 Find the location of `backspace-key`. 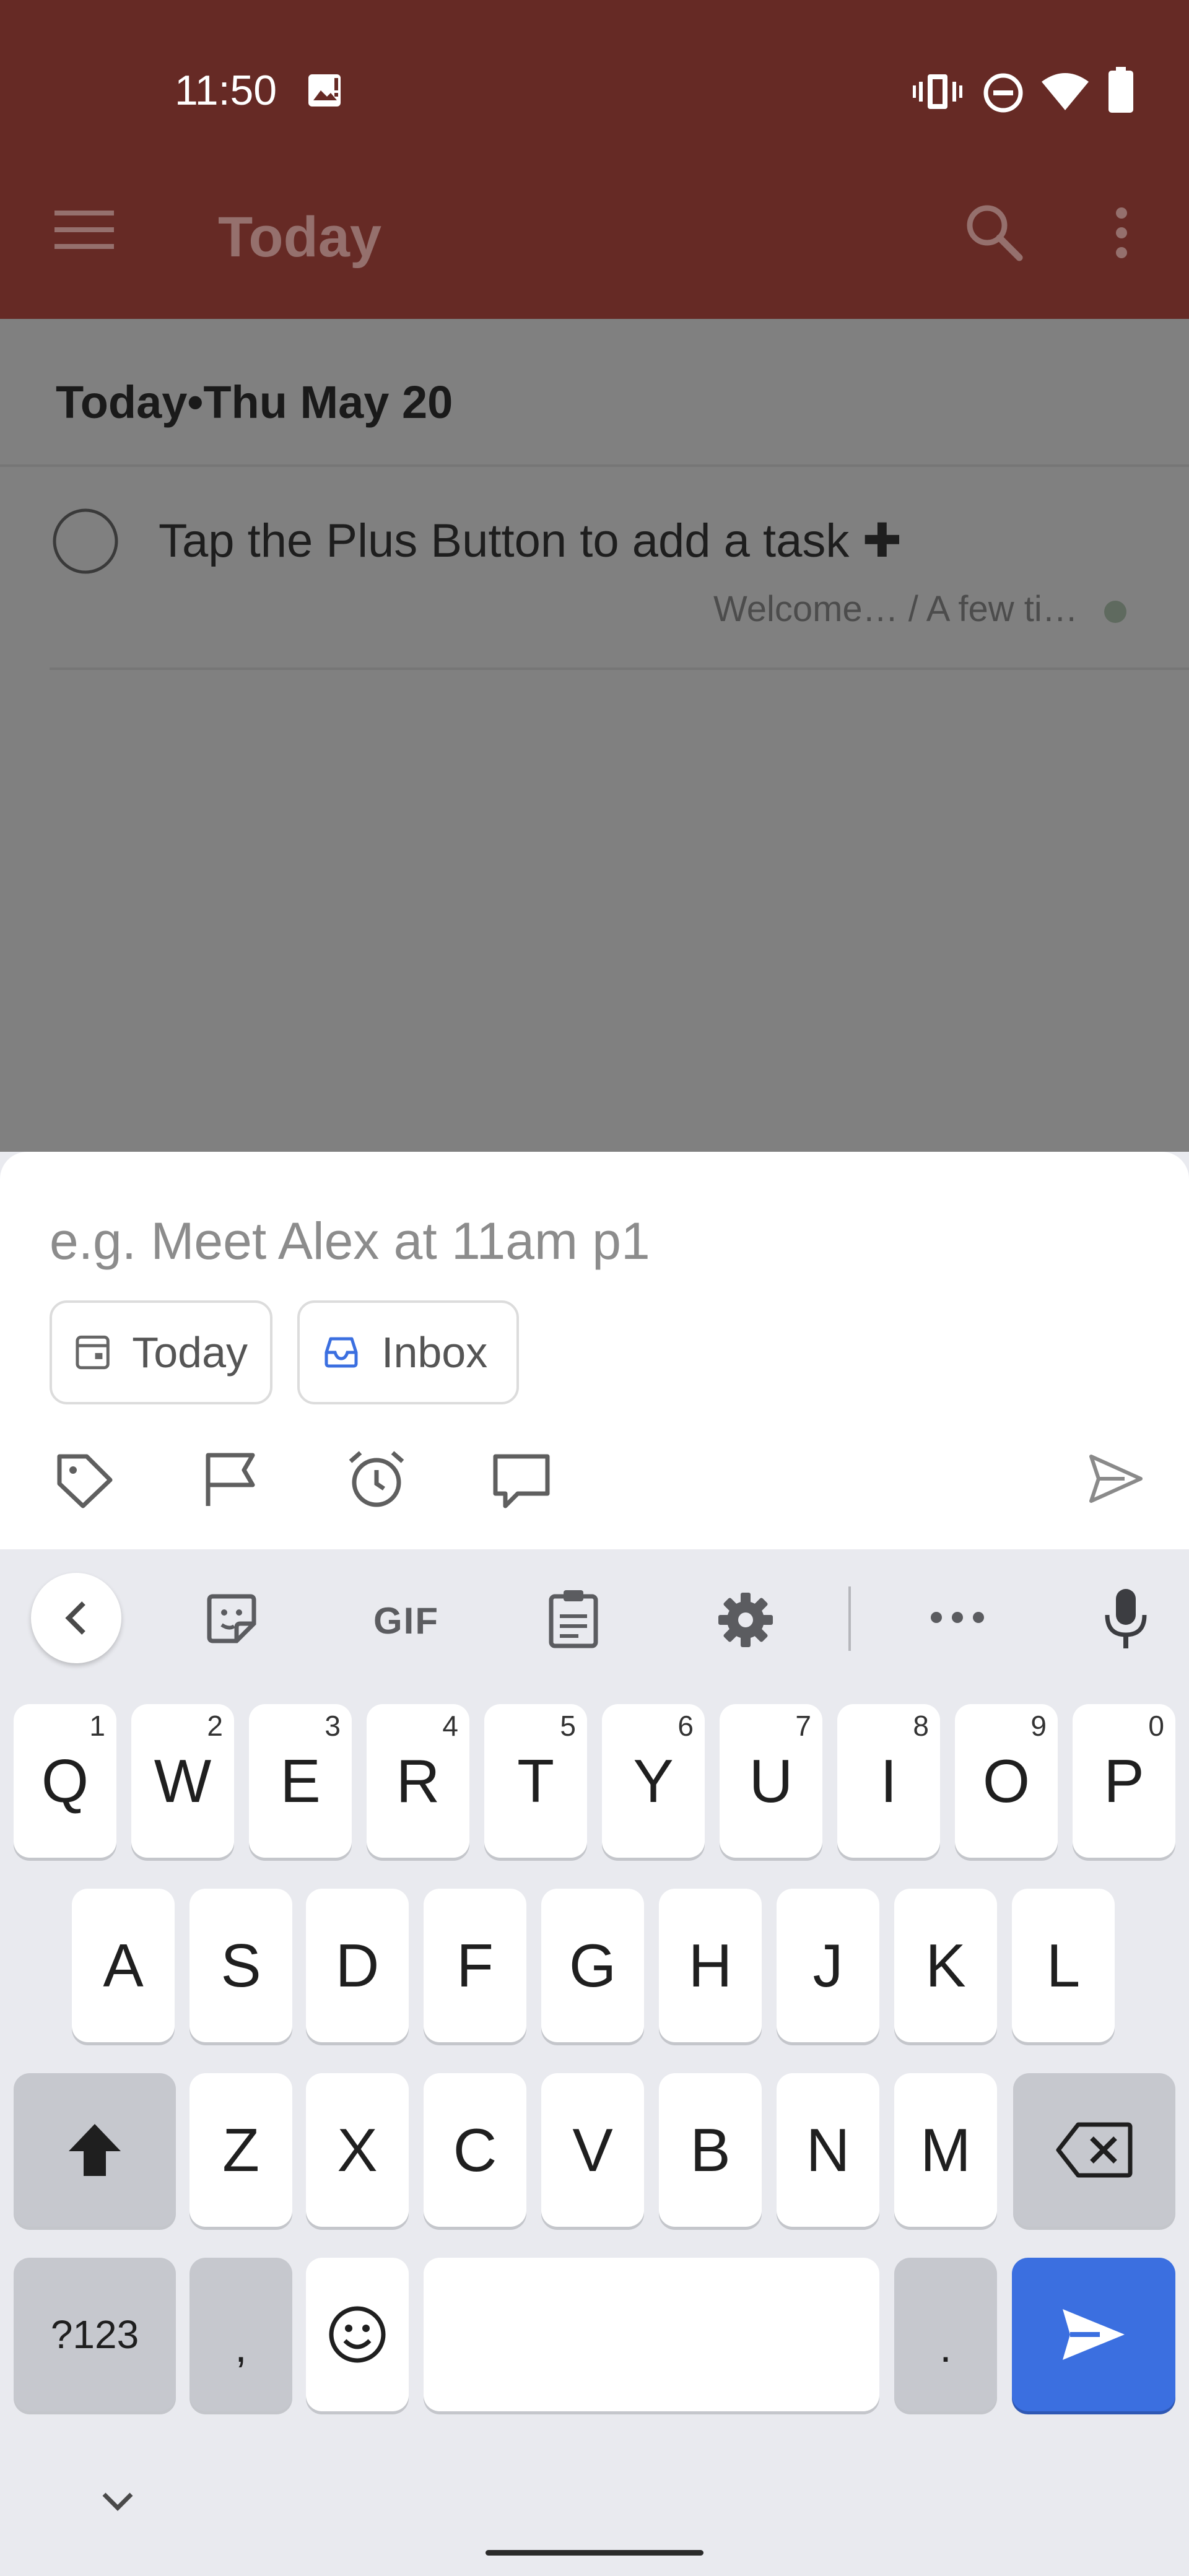

backspace-key is located at coordinates (1094, 2150).